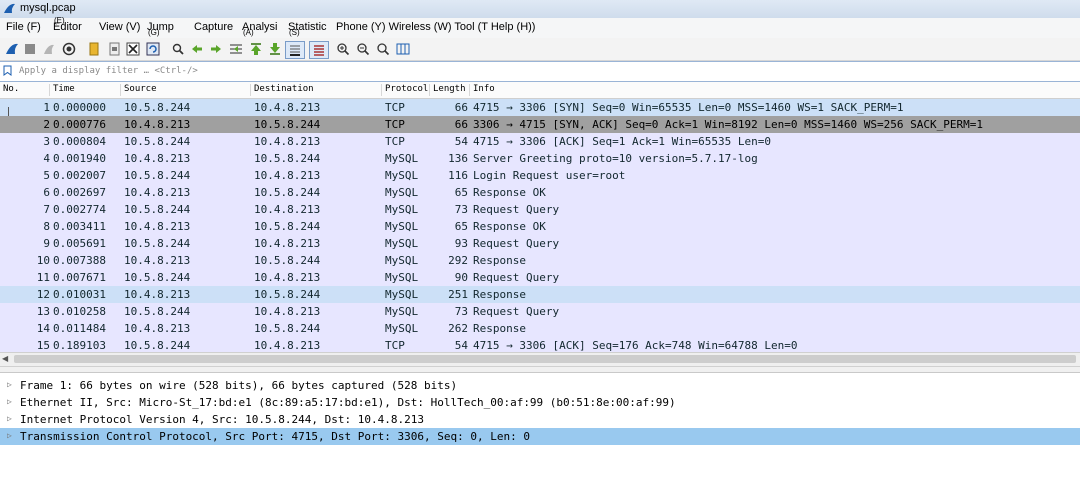 Image resolution: width=1080 pixels, height=494 pixels. I want to click on close-file-icon, so click(133, 49).